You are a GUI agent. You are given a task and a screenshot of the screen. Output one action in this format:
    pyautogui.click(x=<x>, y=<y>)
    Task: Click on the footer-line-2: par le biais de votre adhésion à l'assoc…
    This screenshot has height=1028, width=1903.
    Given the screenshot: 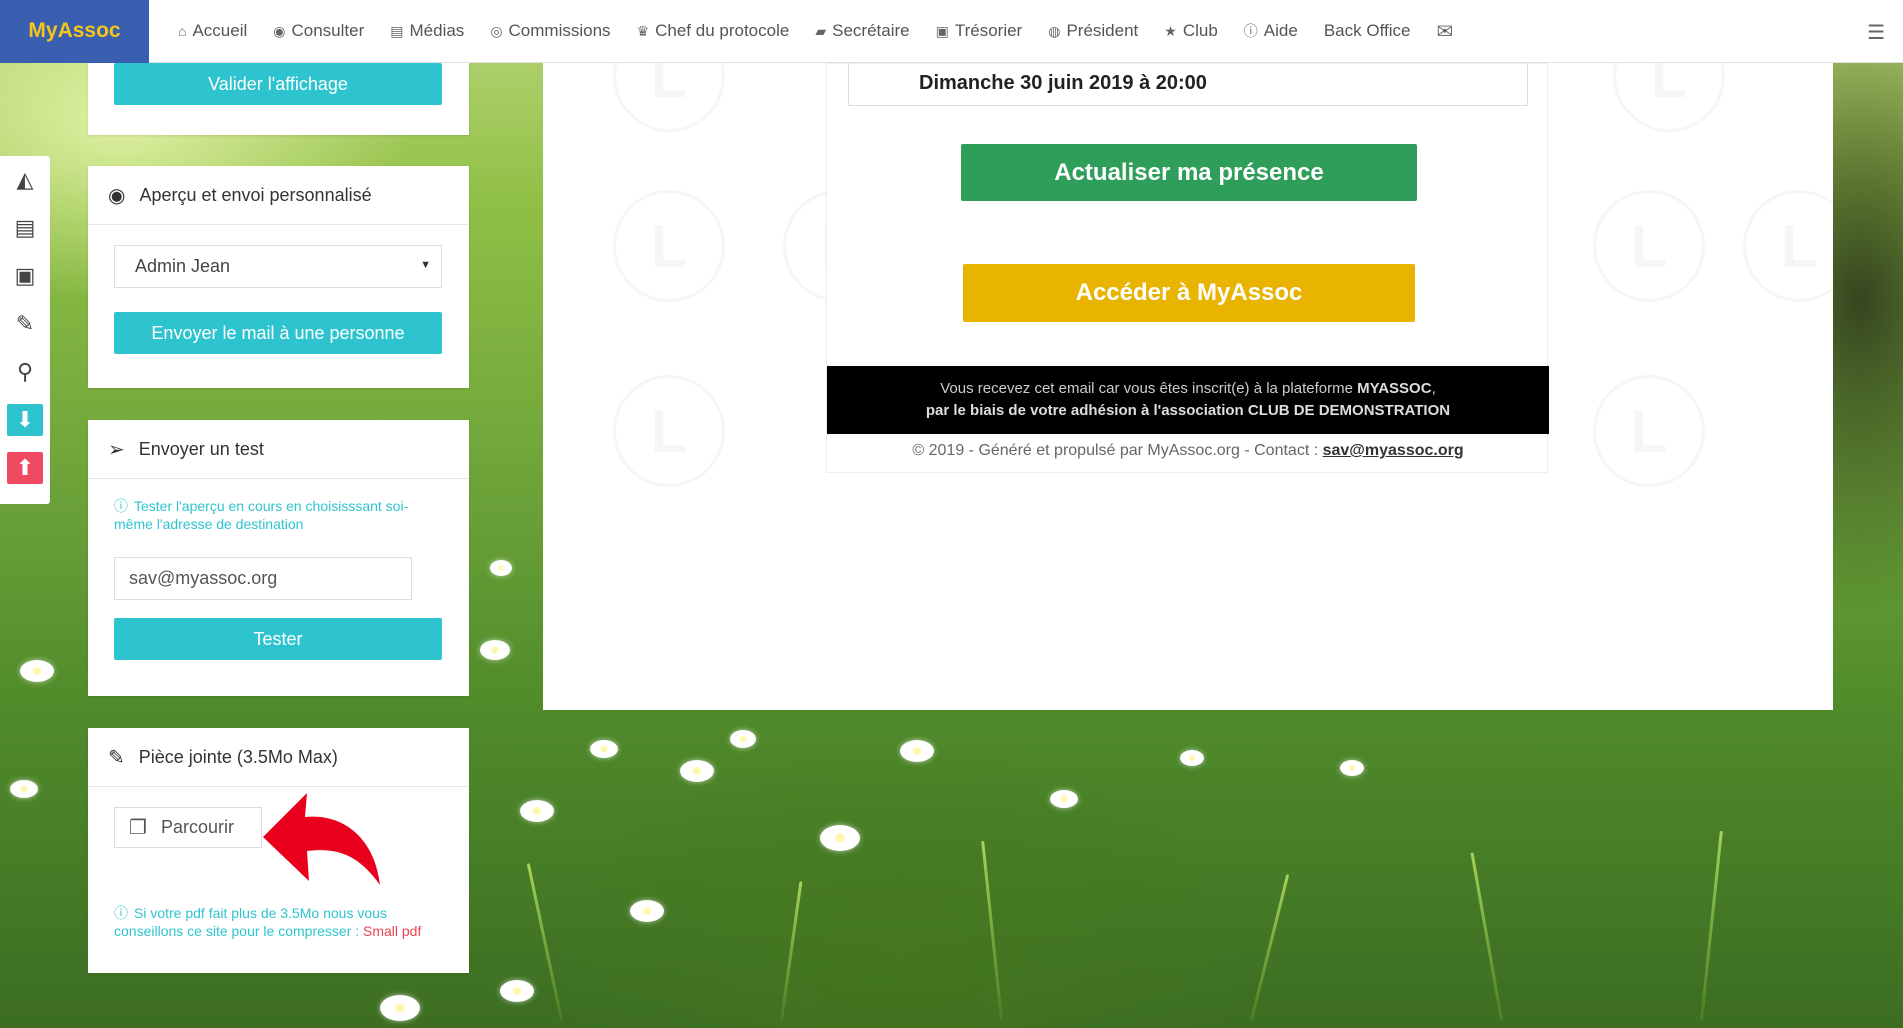 What is the action you would take?
    pyautogui.click(x=1188, y=411)
    